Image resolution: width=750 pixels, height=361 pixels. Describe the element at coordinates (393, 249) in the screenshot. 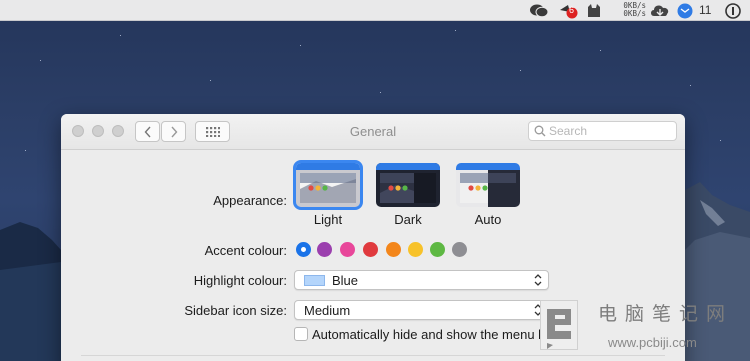

I see `accent-swatch-orange` at that location.